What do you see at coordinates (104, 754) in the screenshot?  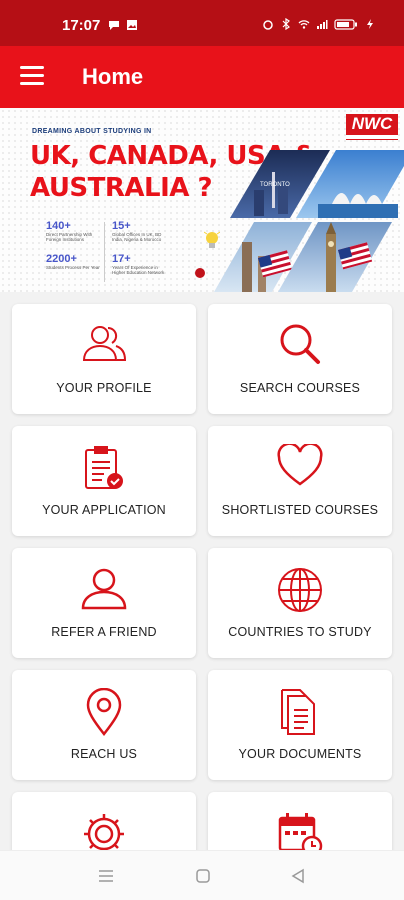 I see `card-label: REACH US` at bounding box center [104, 754].